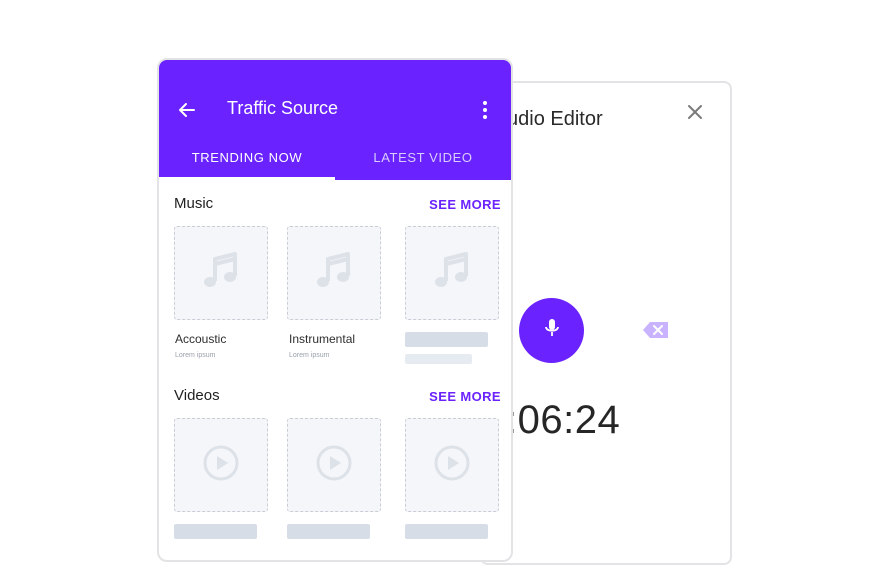 The image size is (885, 565). I want to click on mic-icon, so click(552, 330).